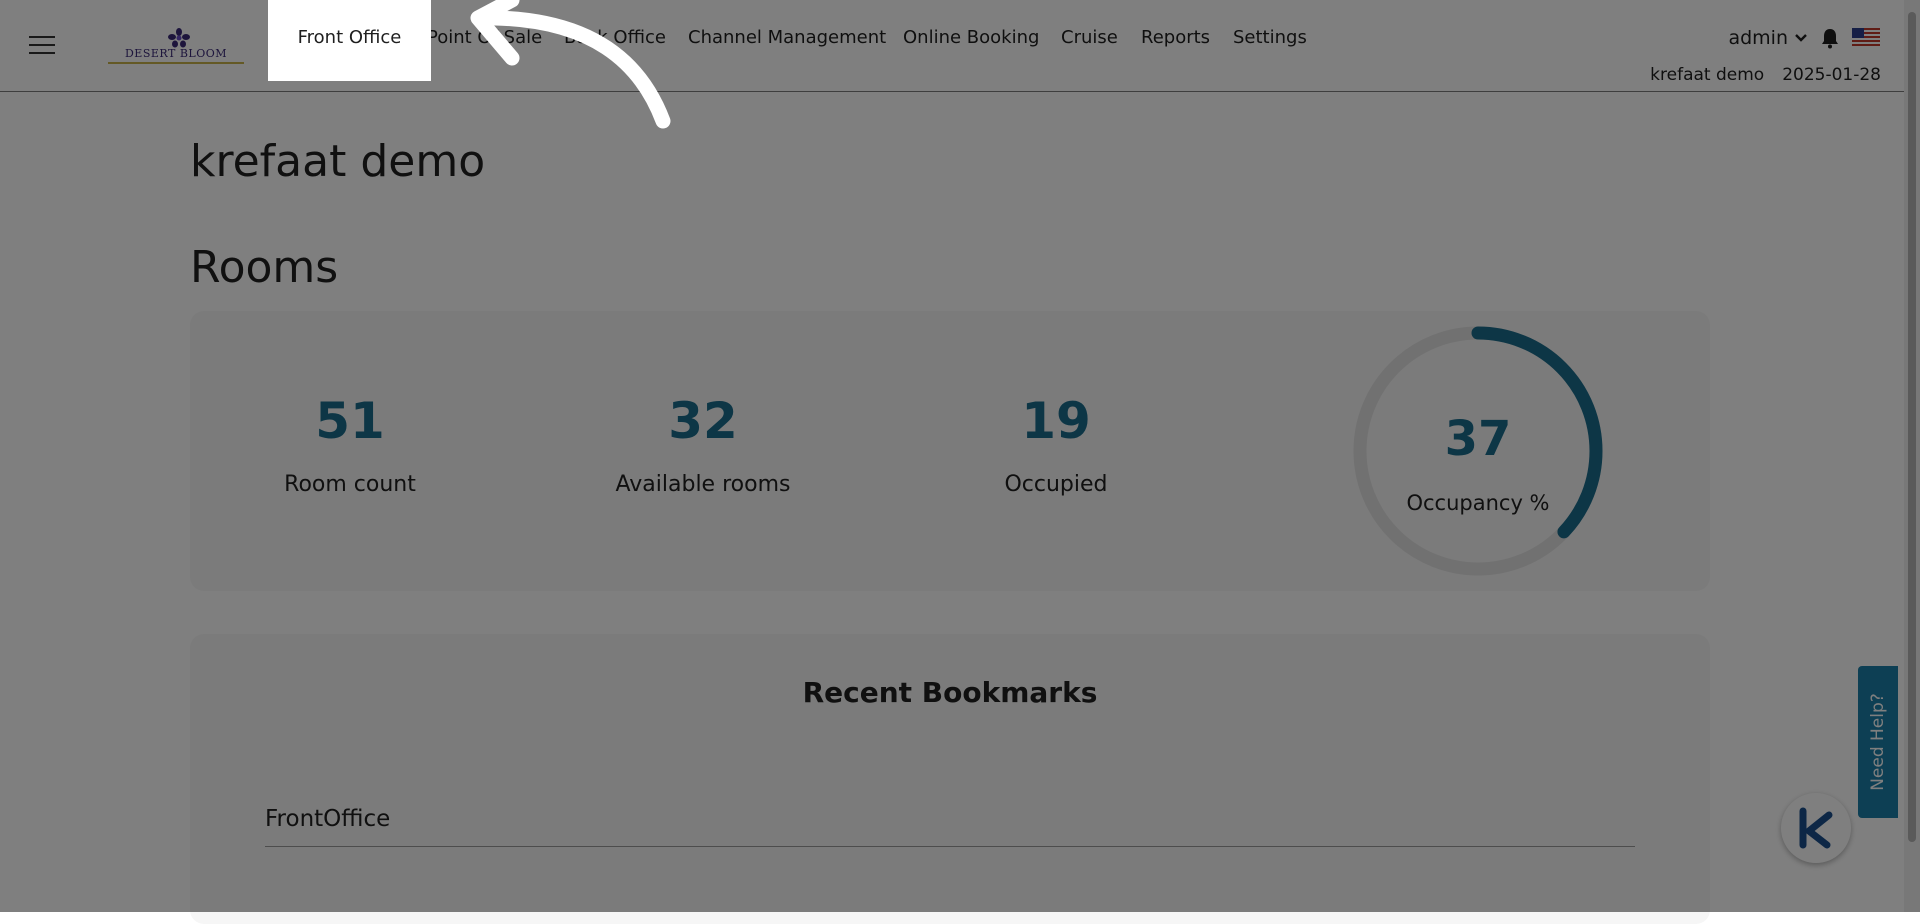  What do you see at coordinates (1830, 38) in the screenshot?
I see `bell-icon` at bounding box center [1830, 38].